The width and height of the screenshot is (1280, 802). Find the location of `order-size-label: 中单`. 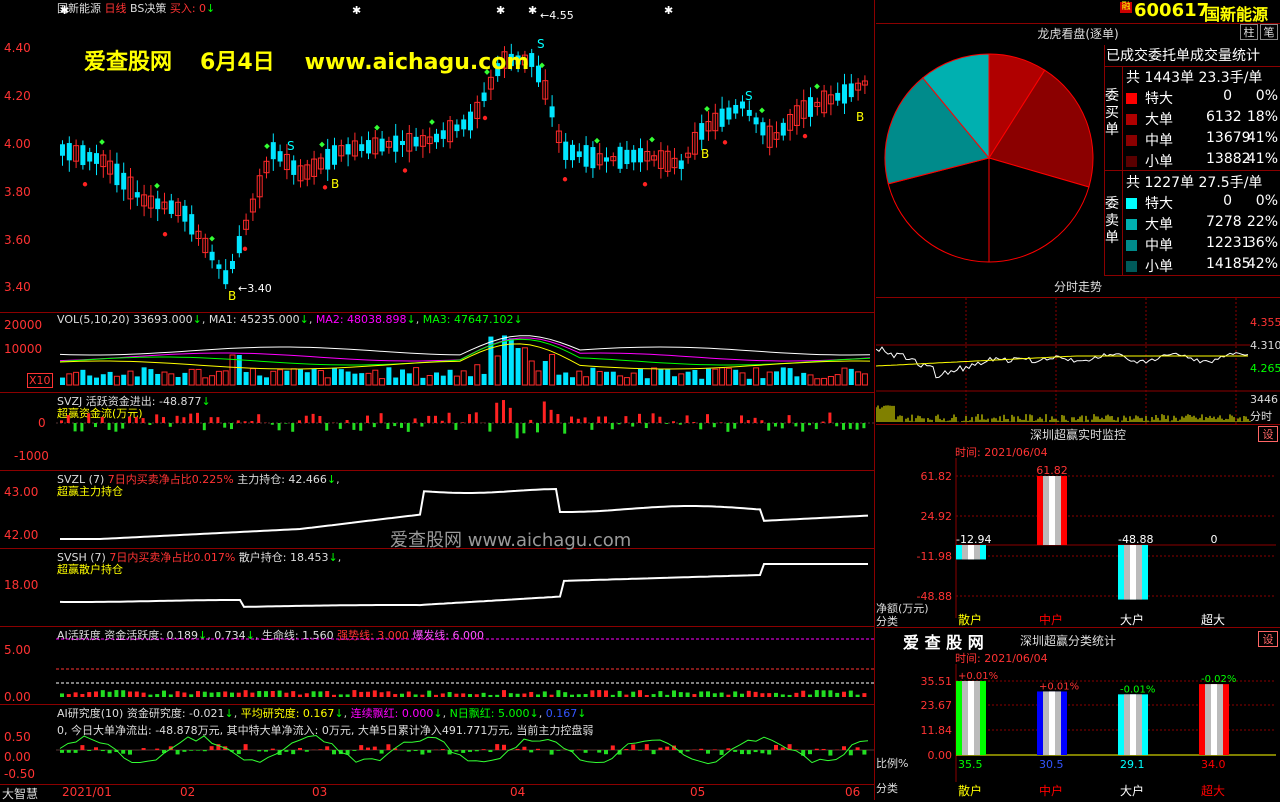

order-size-label: 中单 is located at coordinates (1159, 141).